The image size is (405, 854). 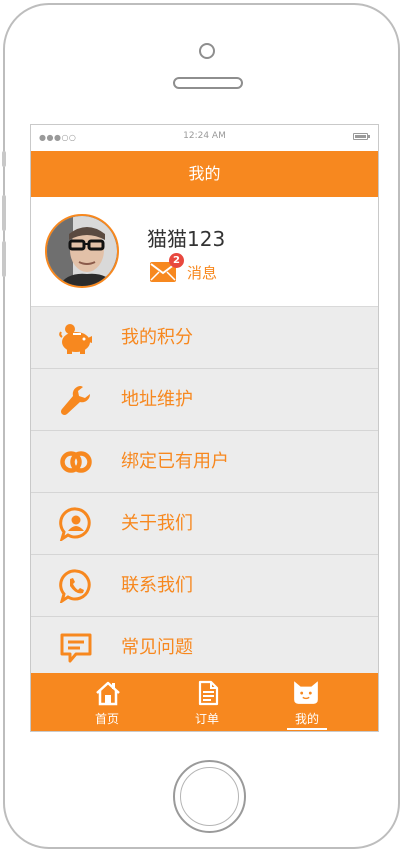 I want to click on mute-switch, so click(x=4, y=159).